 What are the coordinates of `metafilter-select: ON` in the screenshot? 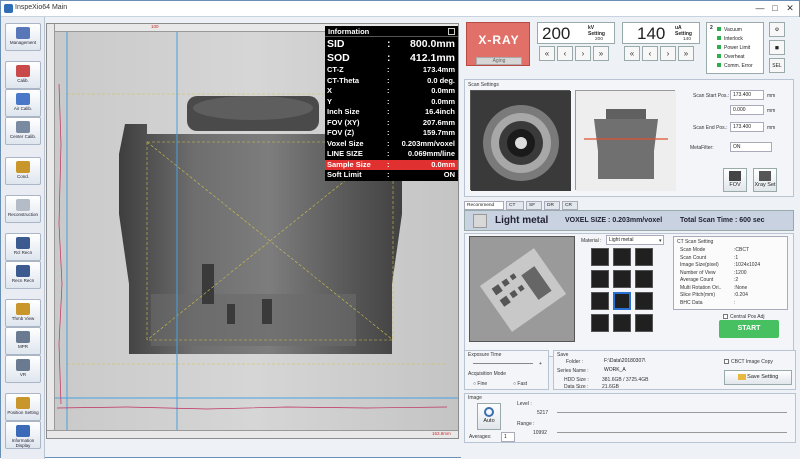 It's located at (751, 147).